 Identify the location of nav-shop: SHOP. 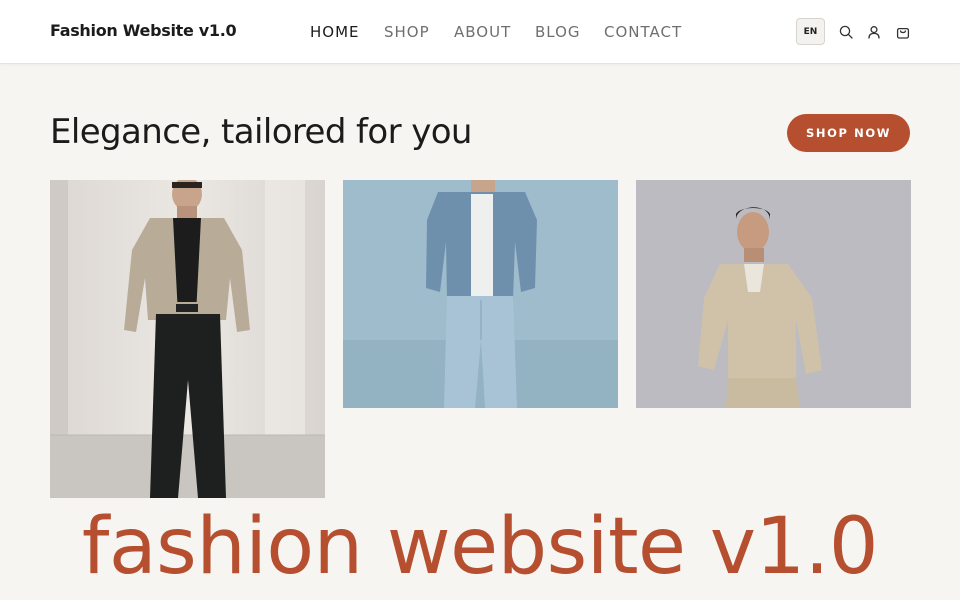
(407, 32).